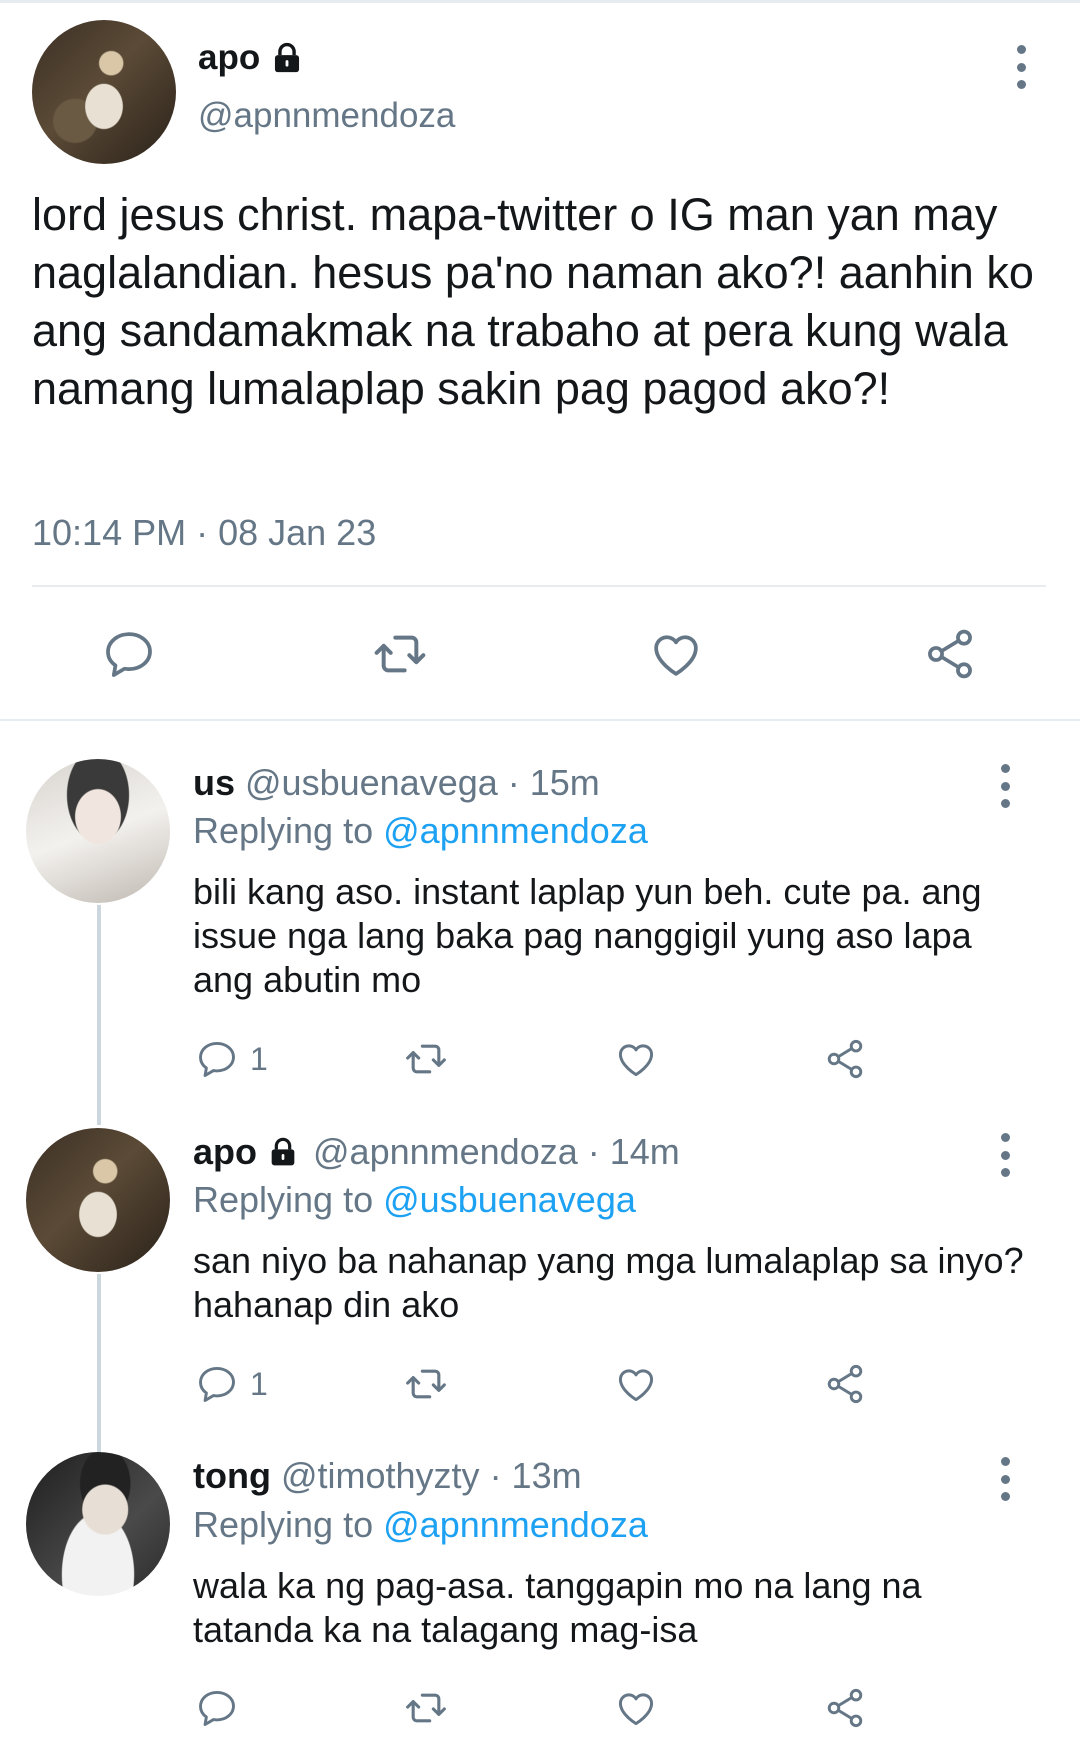 The height and width of the screenshot is (1754, 1080). What do you see at coordinates (204, 532) in the screenshot?
I see `tweet-timestamp: 10:14 PM · 08 Jan 23` at bounding box center [204, 532].